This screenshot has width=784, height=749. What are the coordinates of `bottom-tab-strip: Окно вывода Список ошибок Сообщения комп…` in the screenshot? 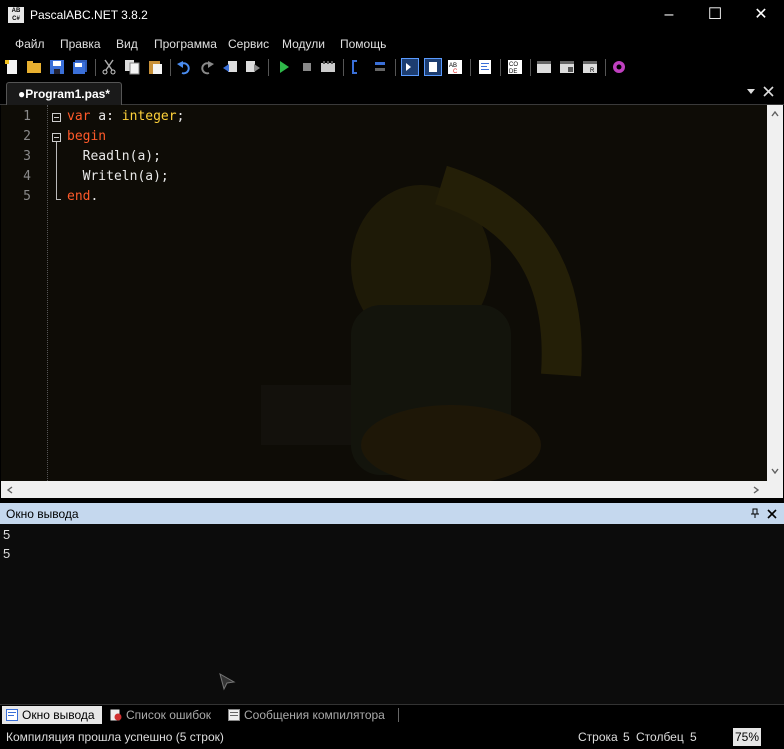 It's located at (392, 714).